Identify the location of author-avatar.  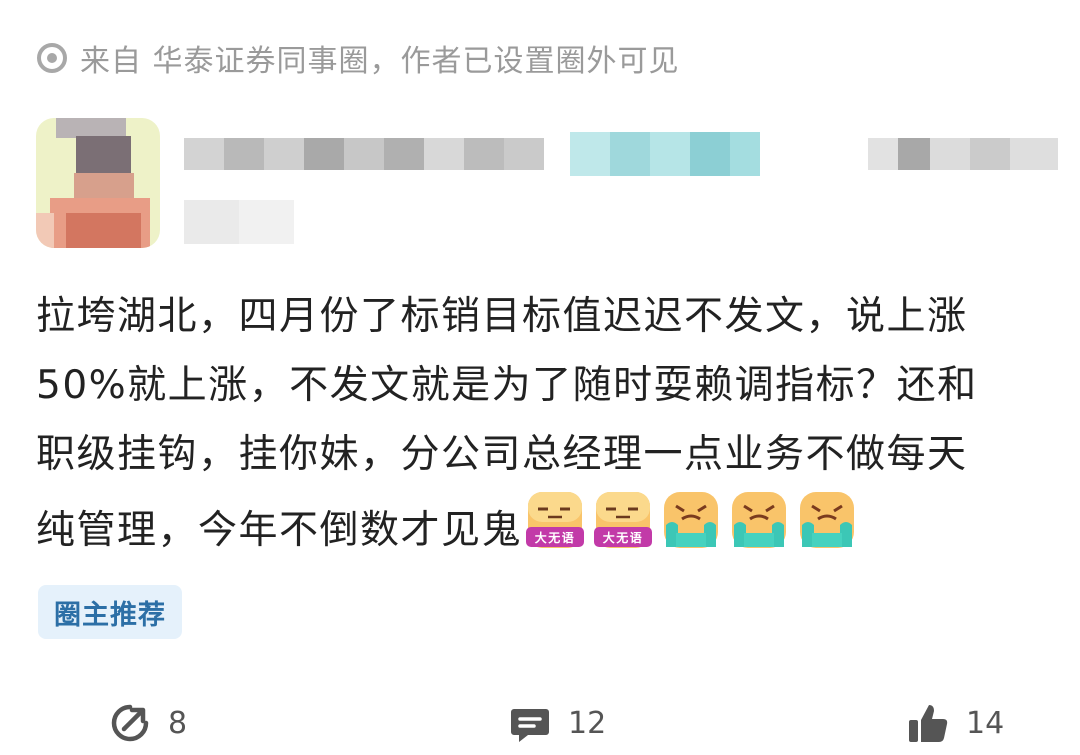
(98, 183).